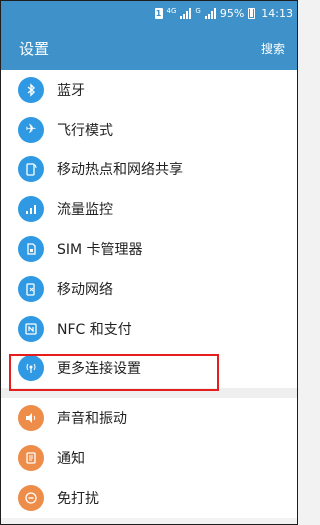 This screenshot has height=525, width=320. What do you see at coordinates (198, 11) in the screenshot?
I see `network-type-g: G` at bounding box center [198, 11].